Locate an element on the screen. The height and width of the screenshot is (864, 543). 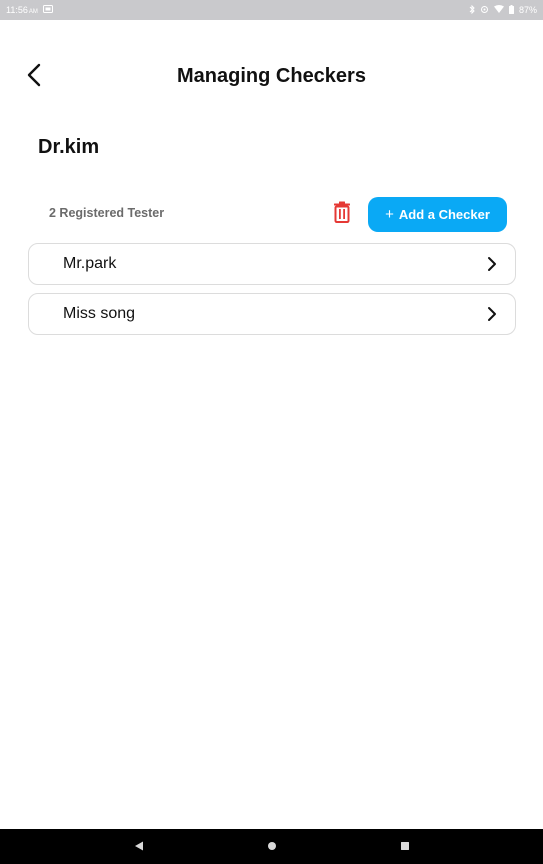
square-recents-icon is located at coordinates (405, 847).